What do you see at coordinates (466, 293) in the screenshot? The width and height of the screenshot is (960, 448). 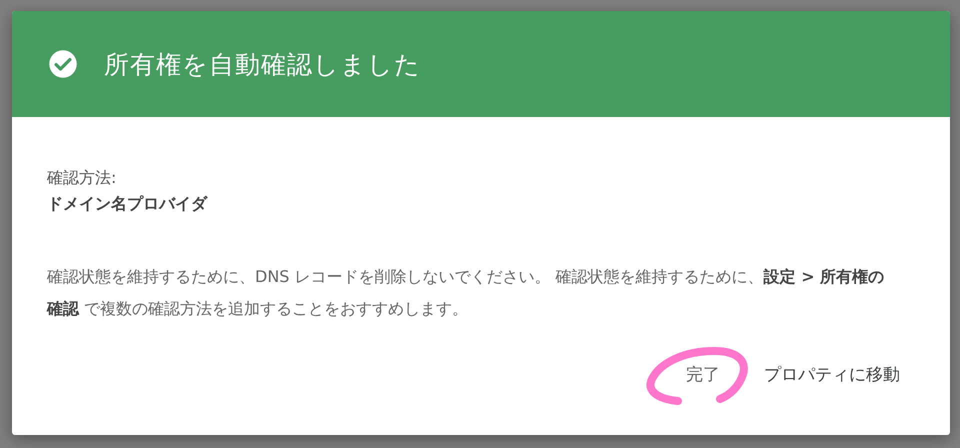 I see `message-text: 確認状態を維持するために、DNS レコードを削除しないでください。 確認状態を維持するために、設定 > 所有権の確認 で複数の確認方法を追加することをおすすめします。` at bounding box center [466, 293].